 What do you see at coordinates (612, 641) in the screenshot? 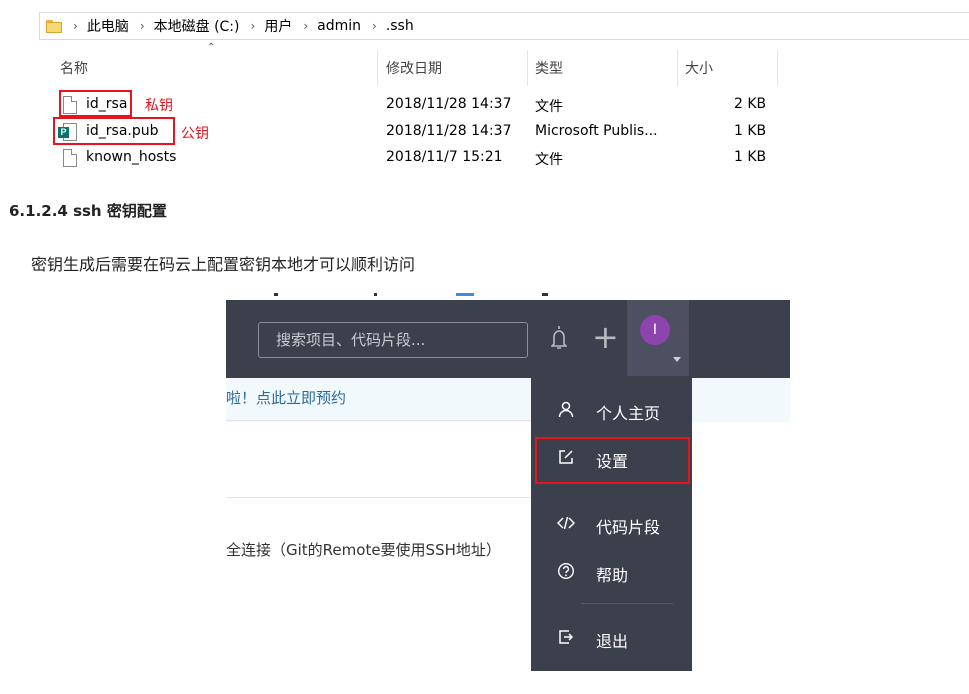
I see `menu-item-label: 退出` at bounding box center [612, 641].